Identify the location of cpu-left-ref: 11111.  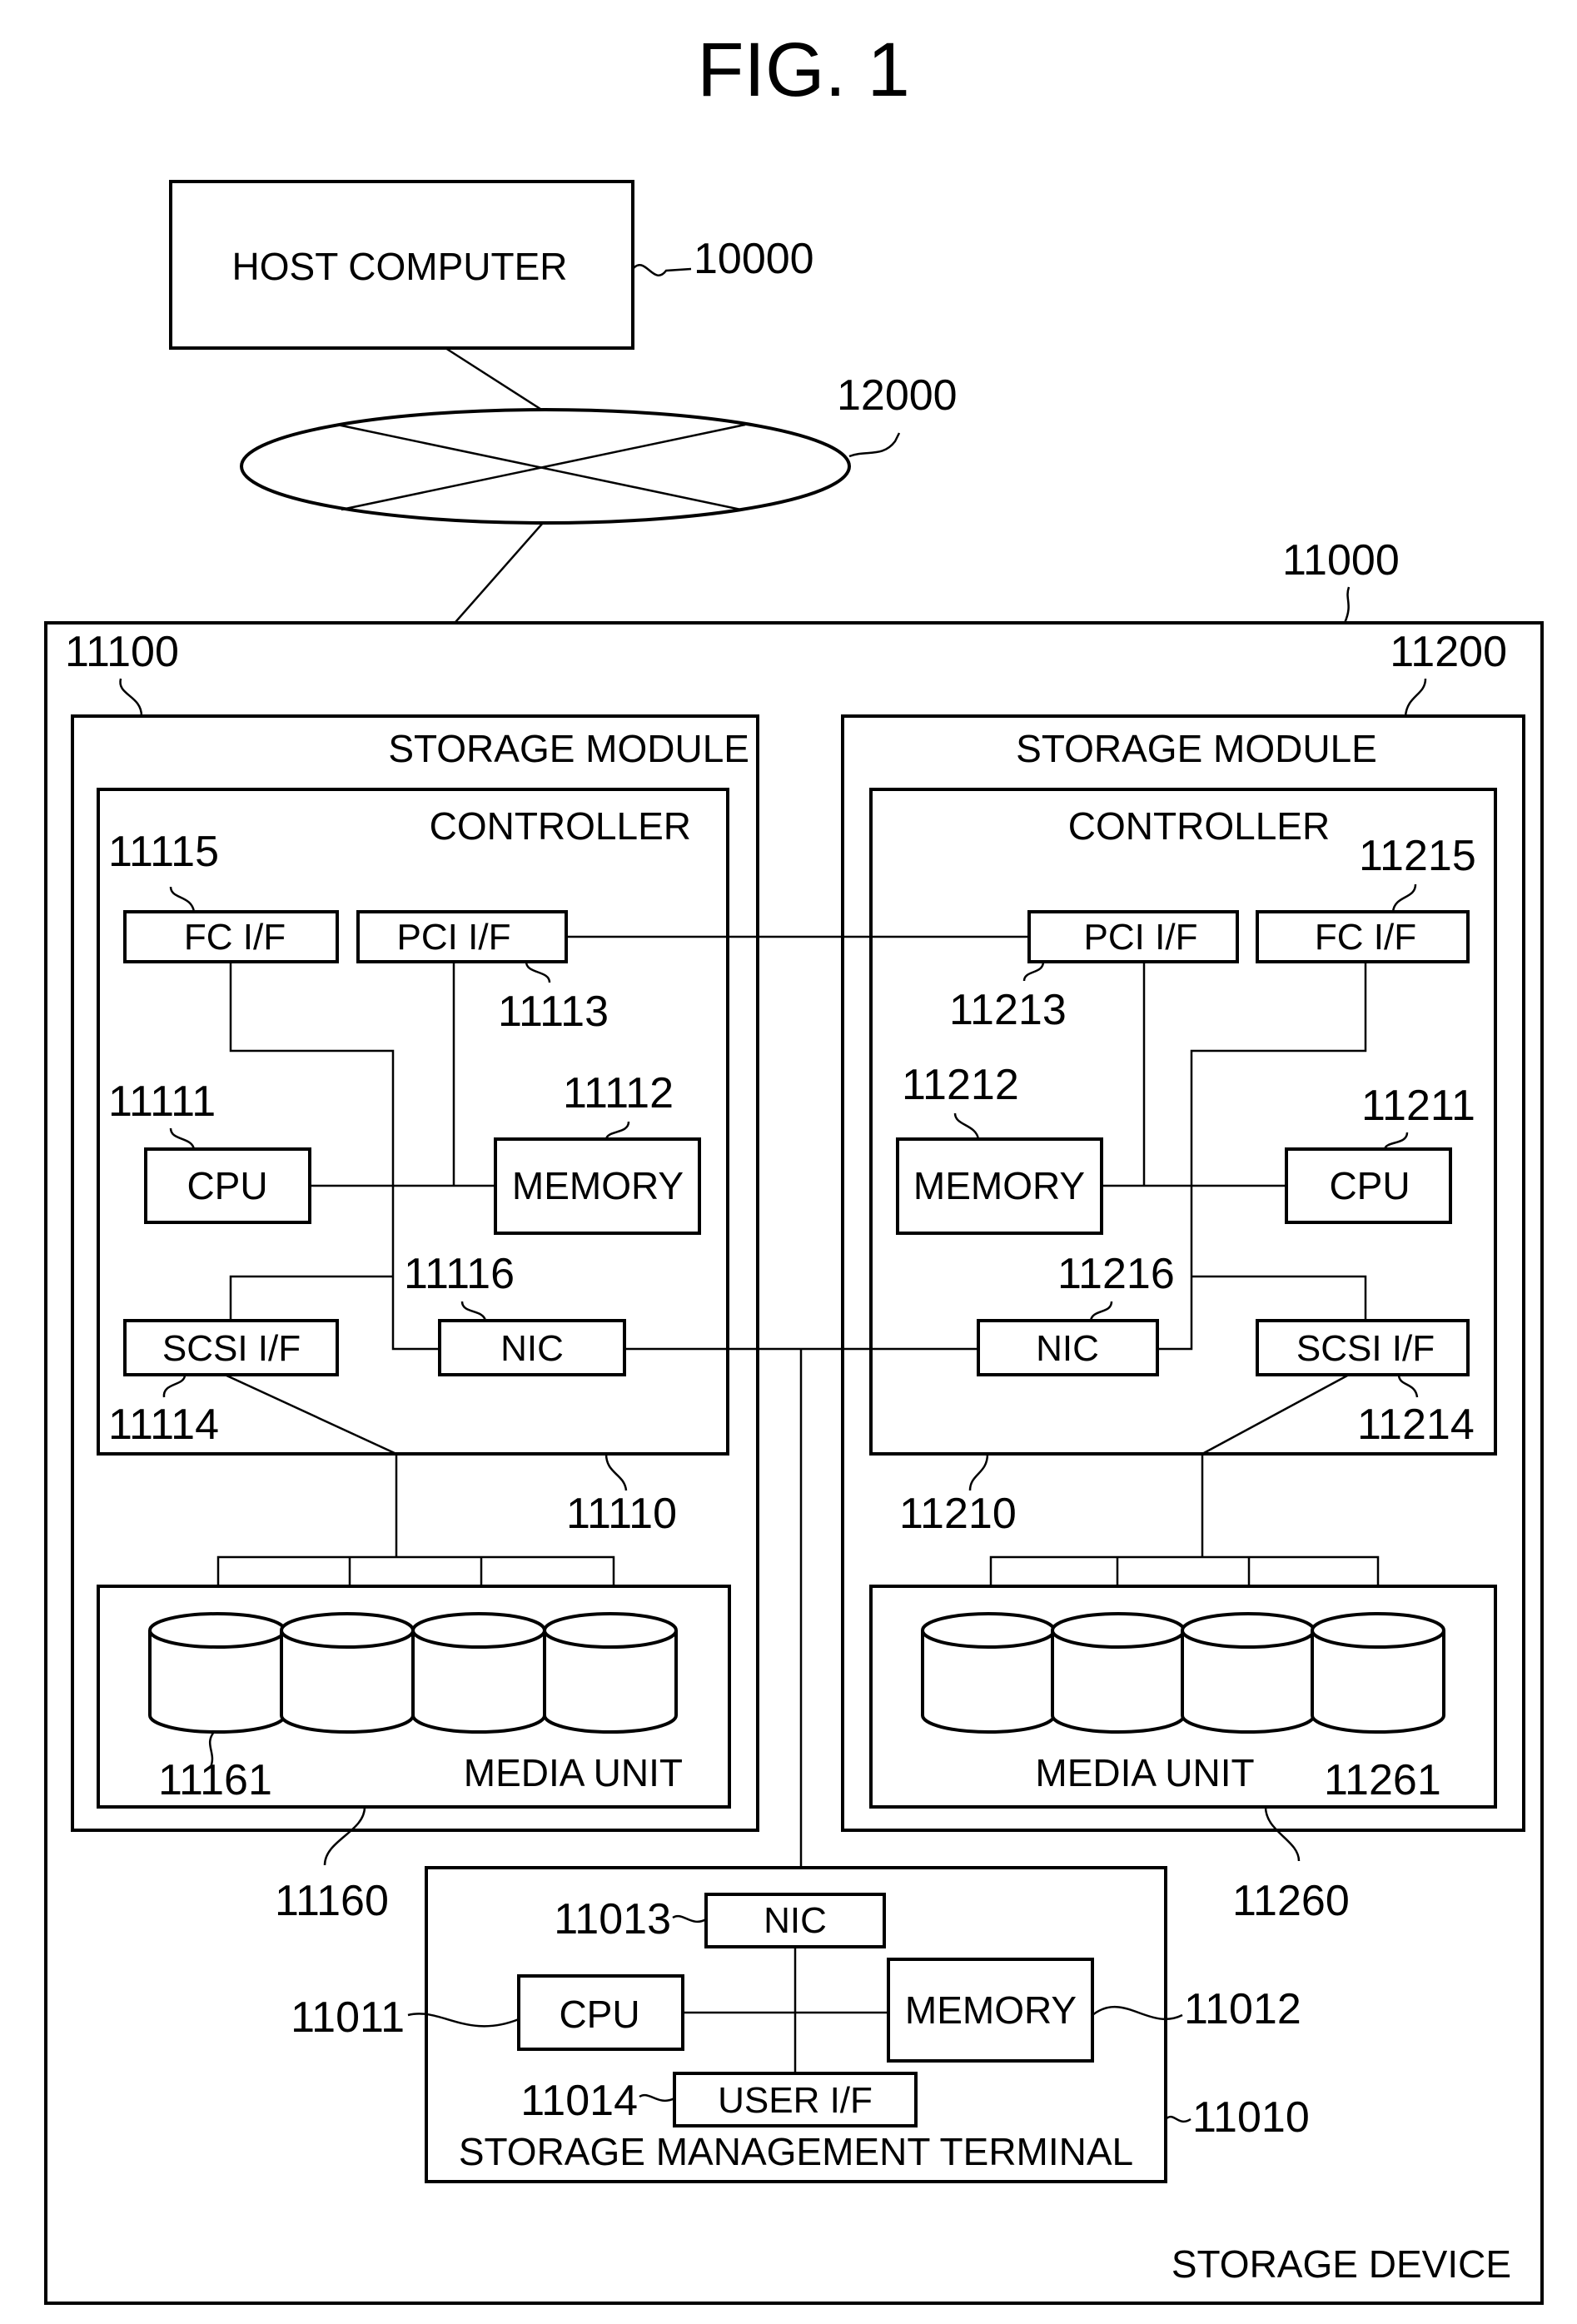
(162, 1101).